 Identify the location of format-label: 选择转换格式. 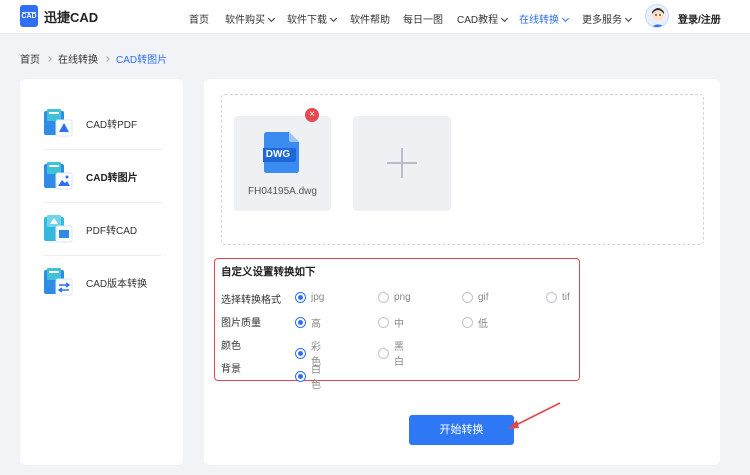
(251, 300).